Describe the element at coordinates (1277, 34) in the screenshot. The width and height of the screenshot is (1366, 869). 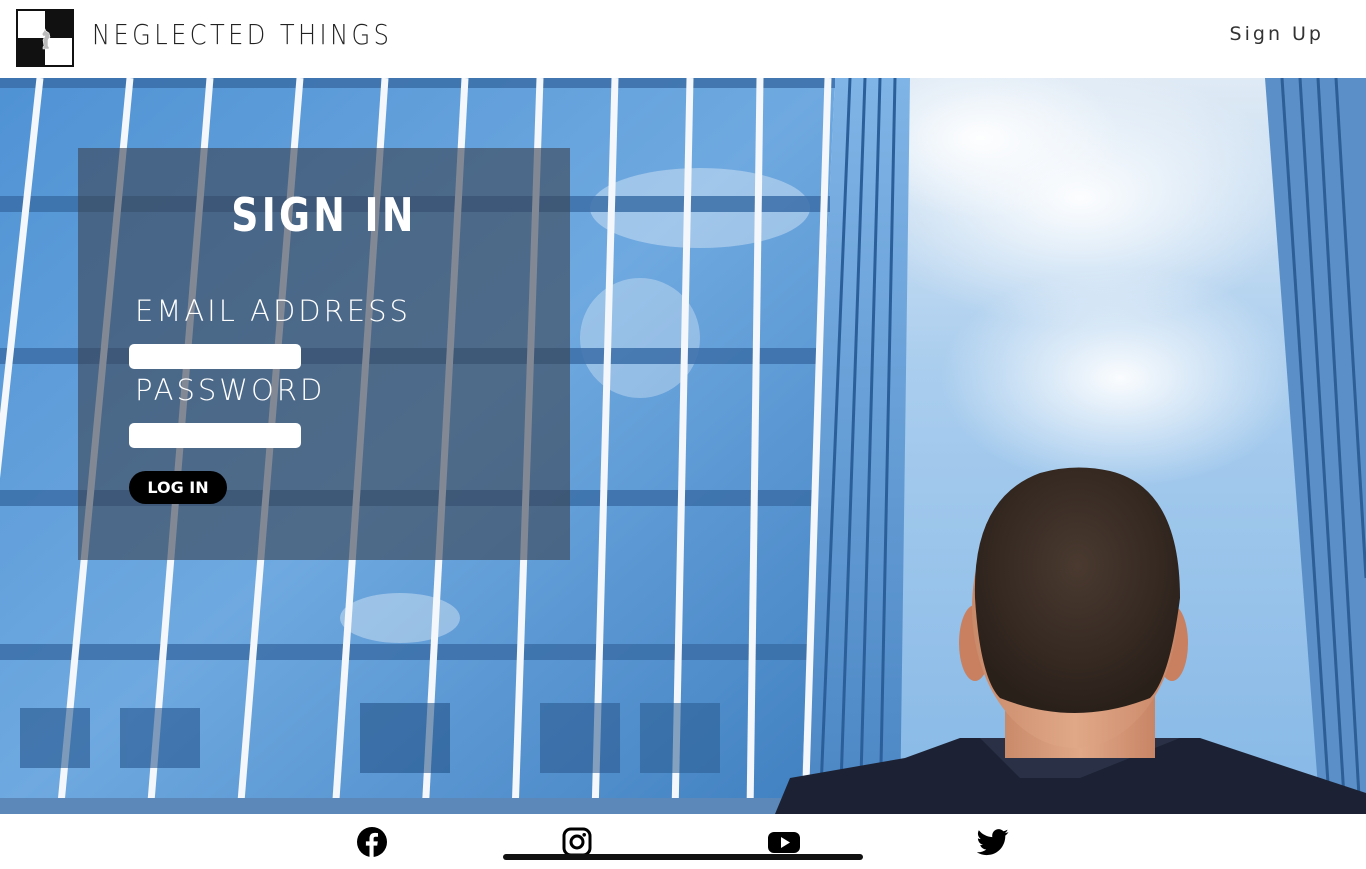
I see `sign-up-link: Sign Up` at that location.